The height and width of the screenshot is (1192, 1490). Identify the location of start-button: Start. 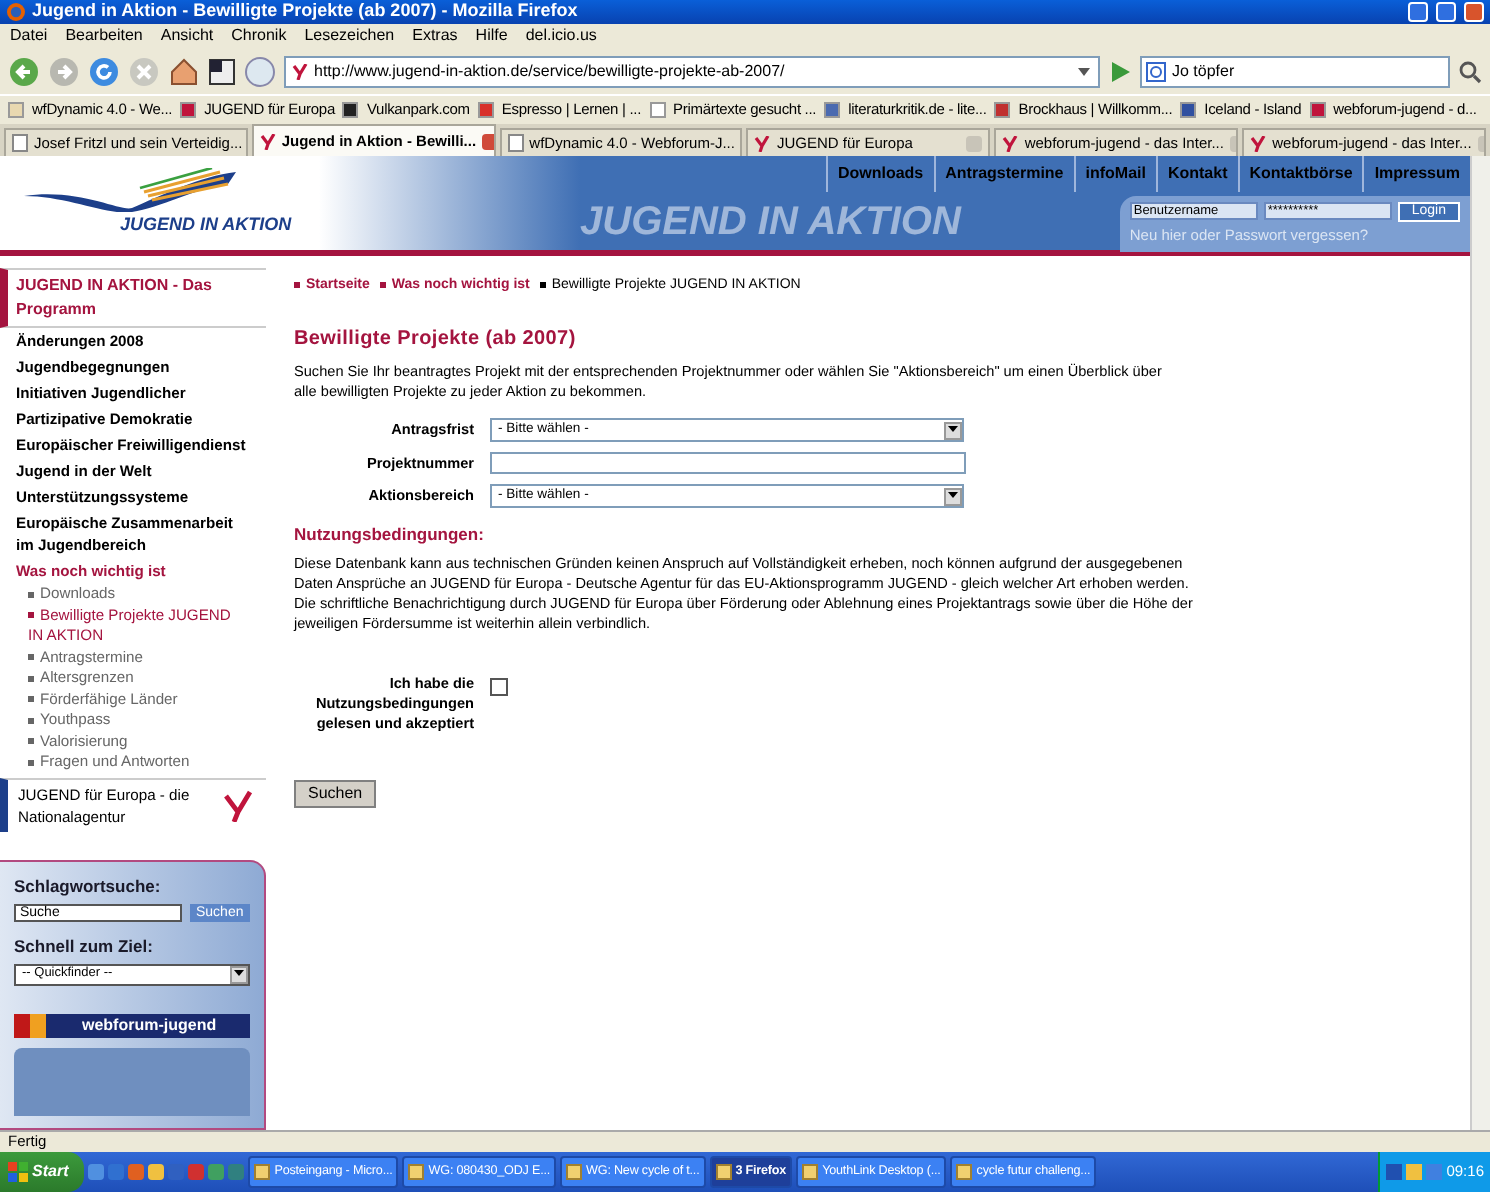
(42, 1172).